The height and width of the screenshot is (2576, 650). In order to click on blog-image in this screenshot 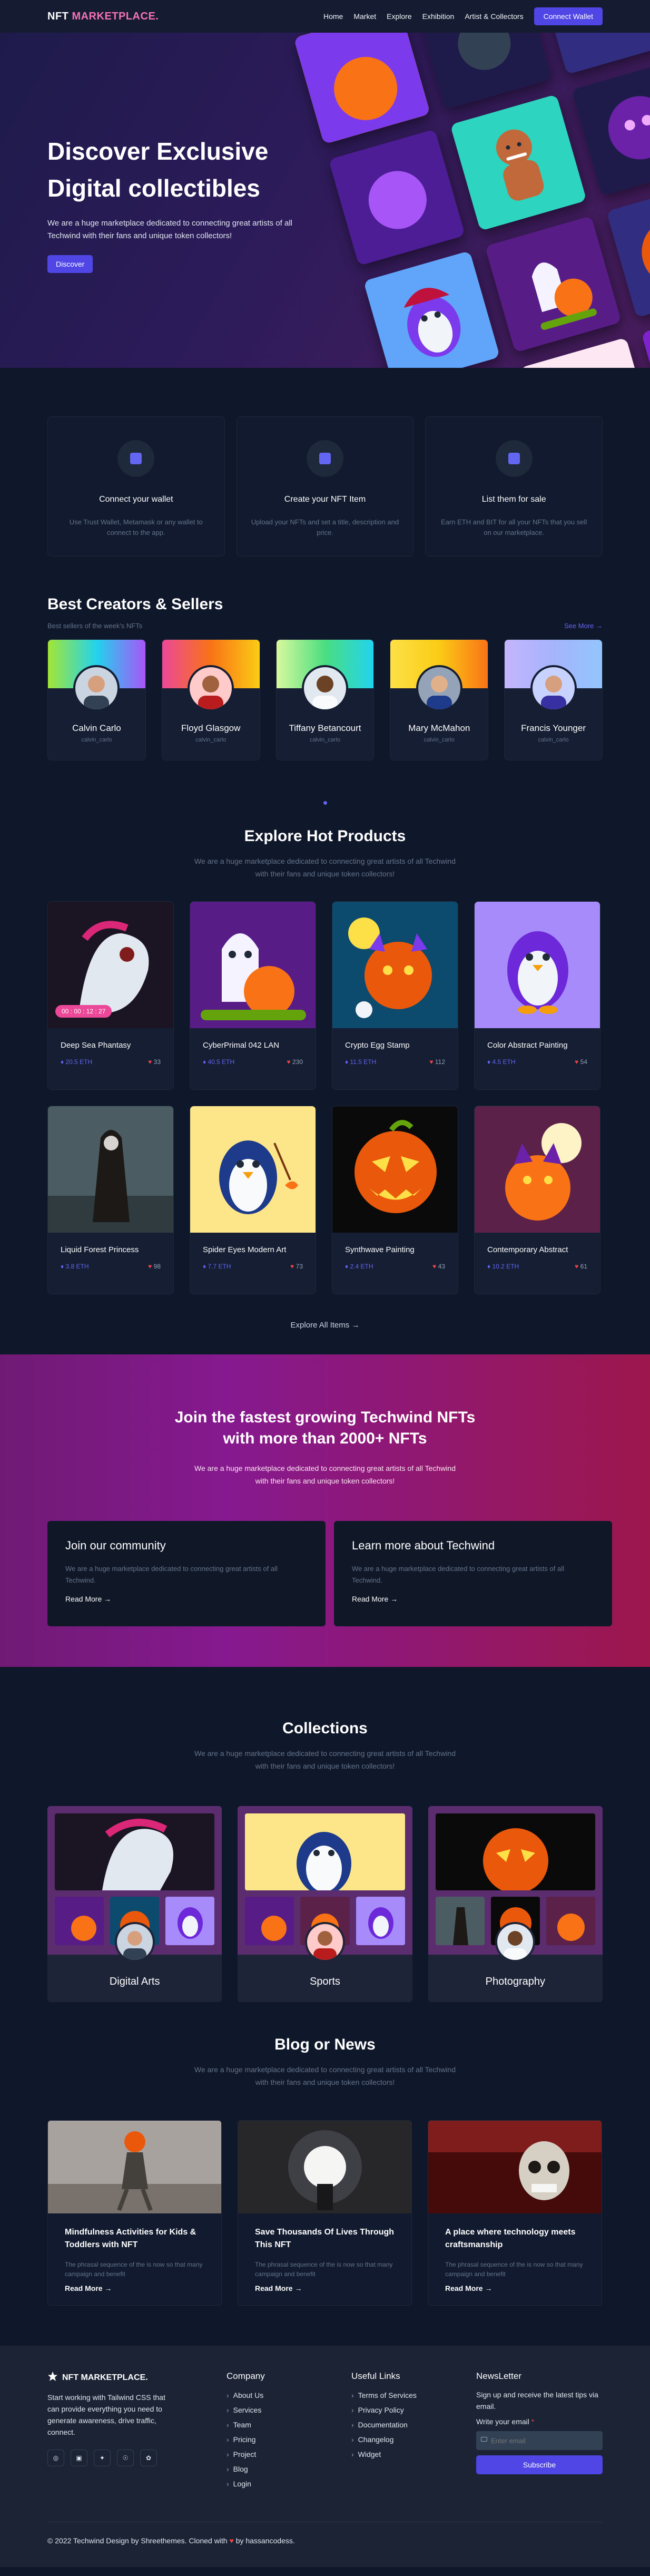, I will do `click(324, 2167)`.